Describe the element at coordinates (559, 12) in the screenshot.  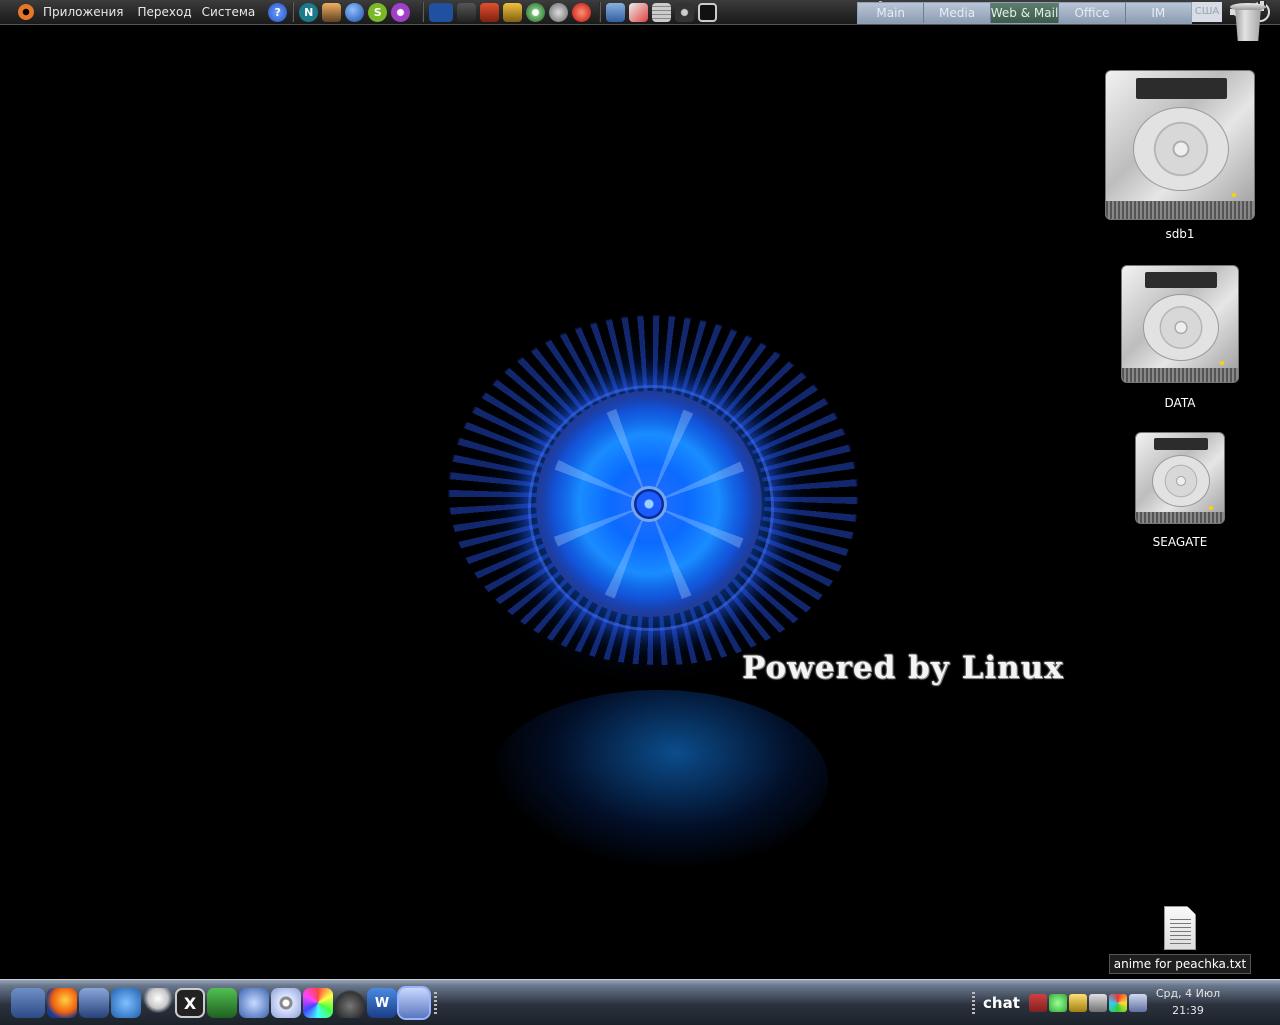
I see `film-reel-icon` at that location.